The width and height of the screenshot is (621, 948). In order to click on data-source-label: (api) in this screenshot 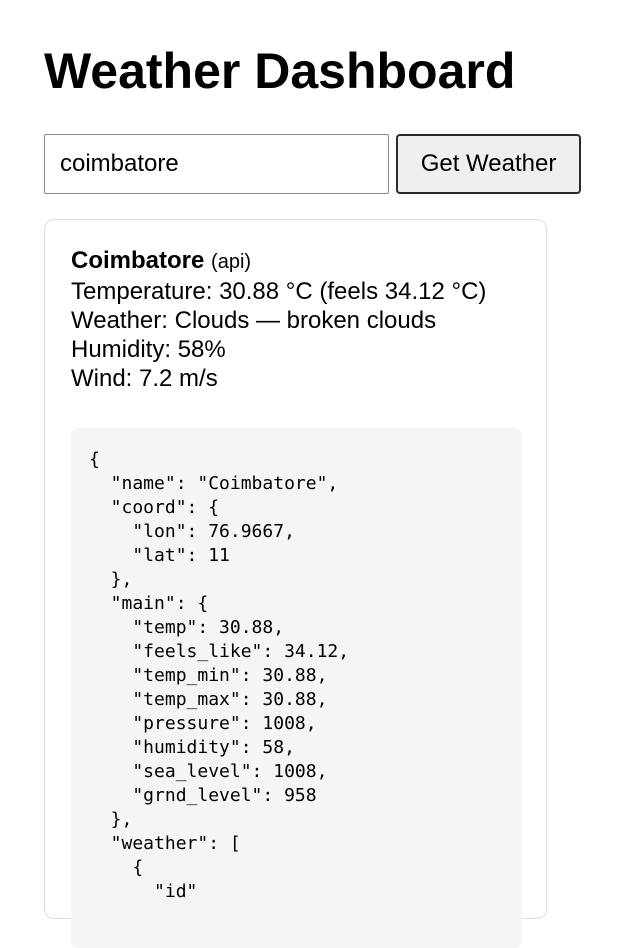, I will do `click(231, 262)`.